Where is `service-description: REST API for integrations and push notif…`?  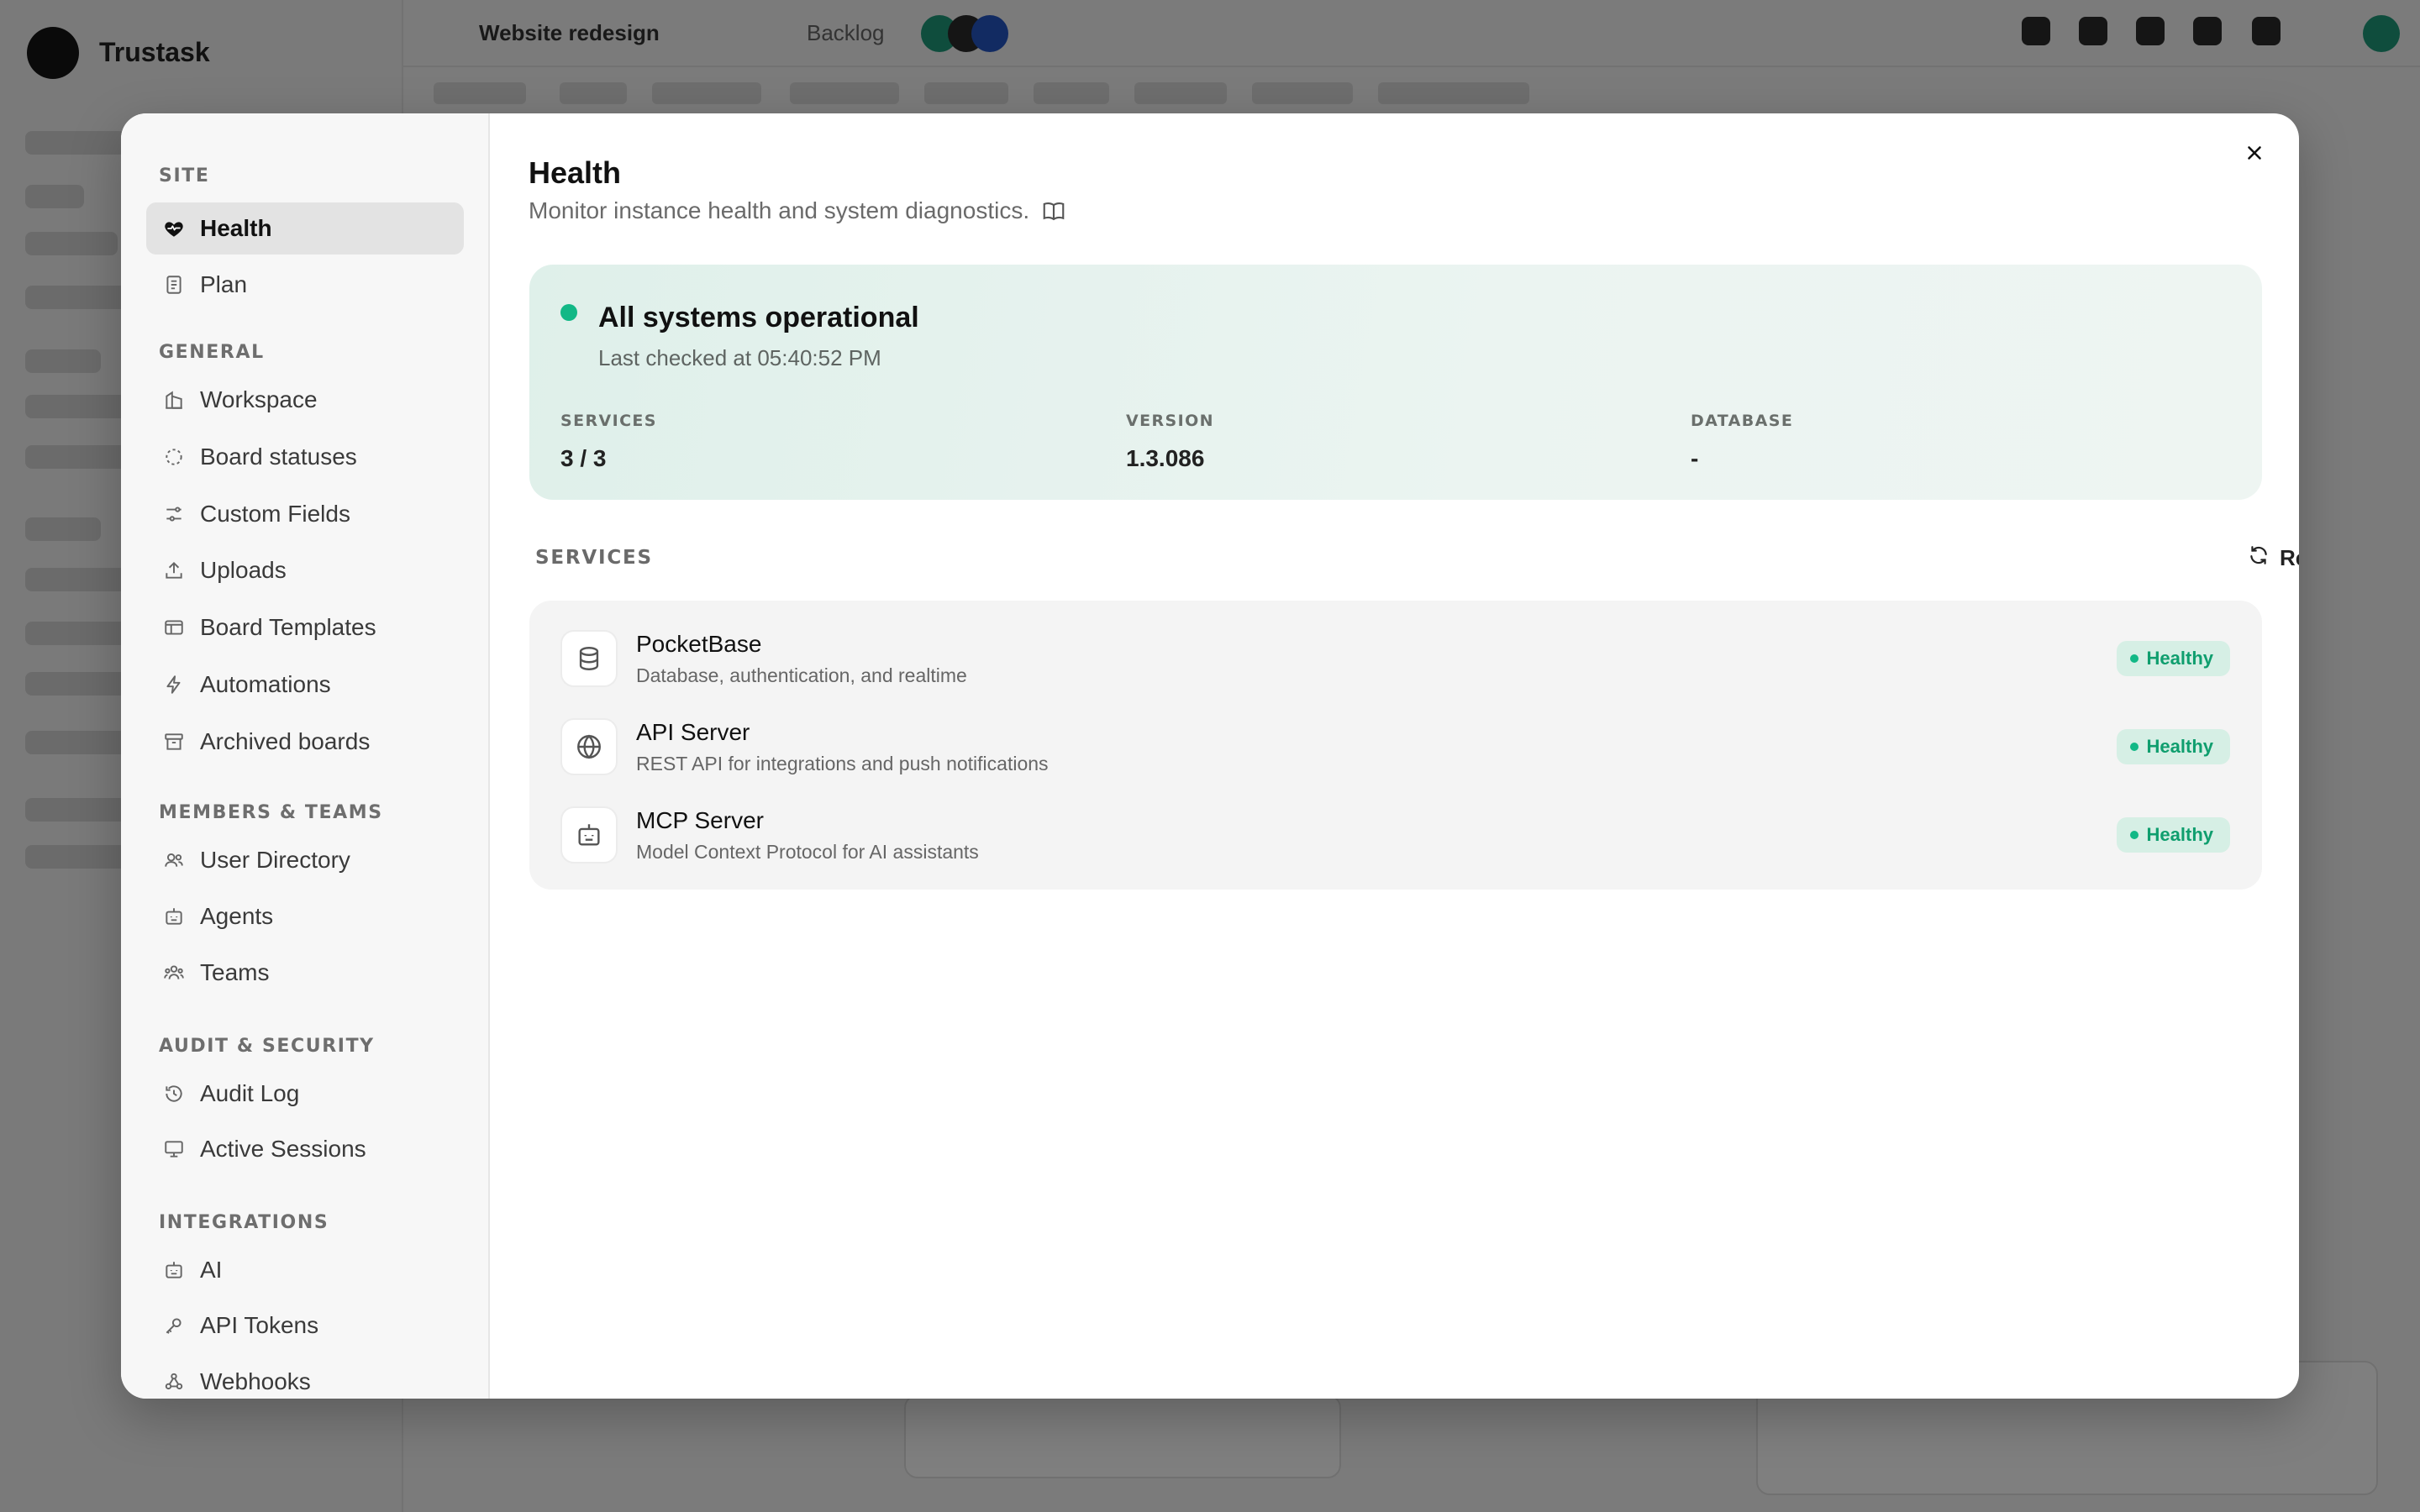
service-description: REST API for integrations and push notif… is located at coordinates (842, 763).